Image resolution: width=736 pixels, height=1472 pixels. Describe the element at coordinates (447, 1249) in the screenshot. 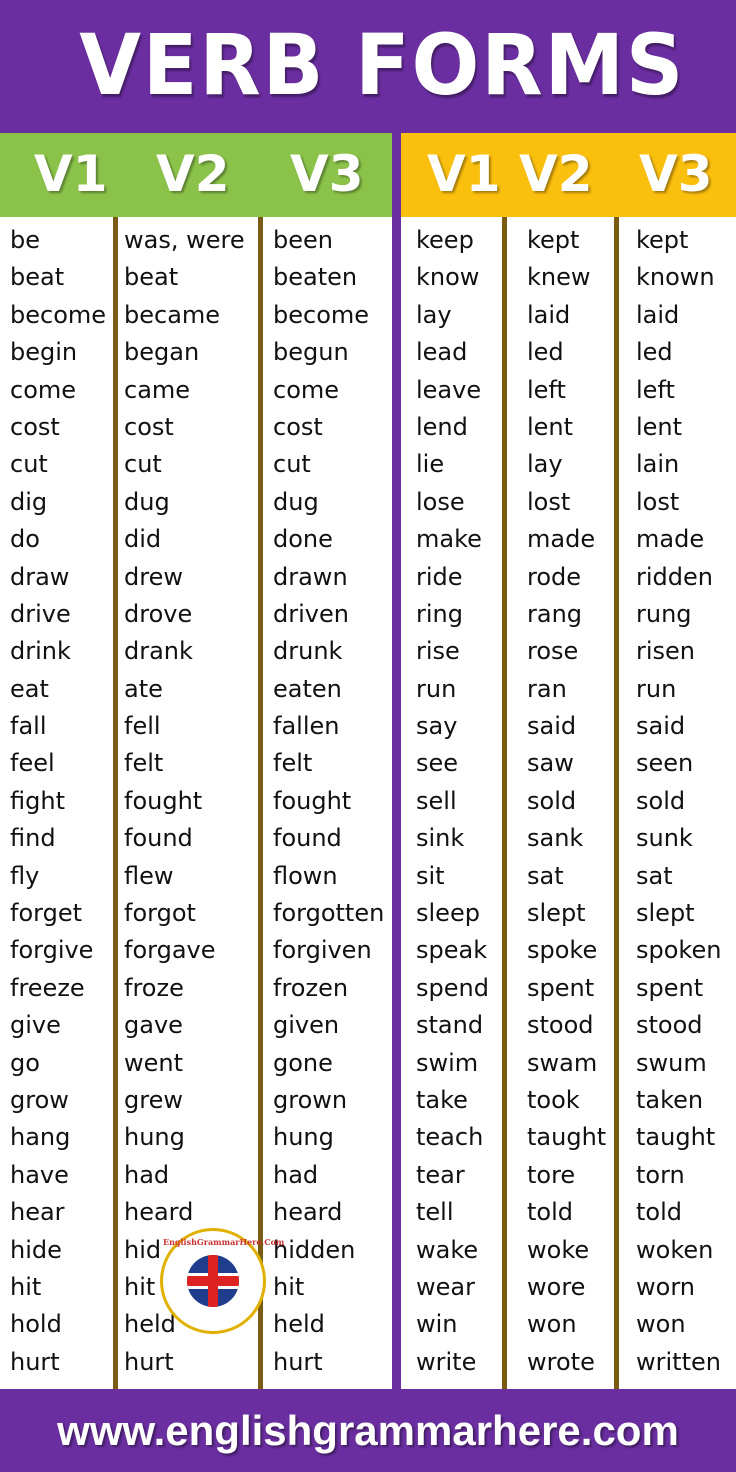

I see `verb-cell: wake` at that location.